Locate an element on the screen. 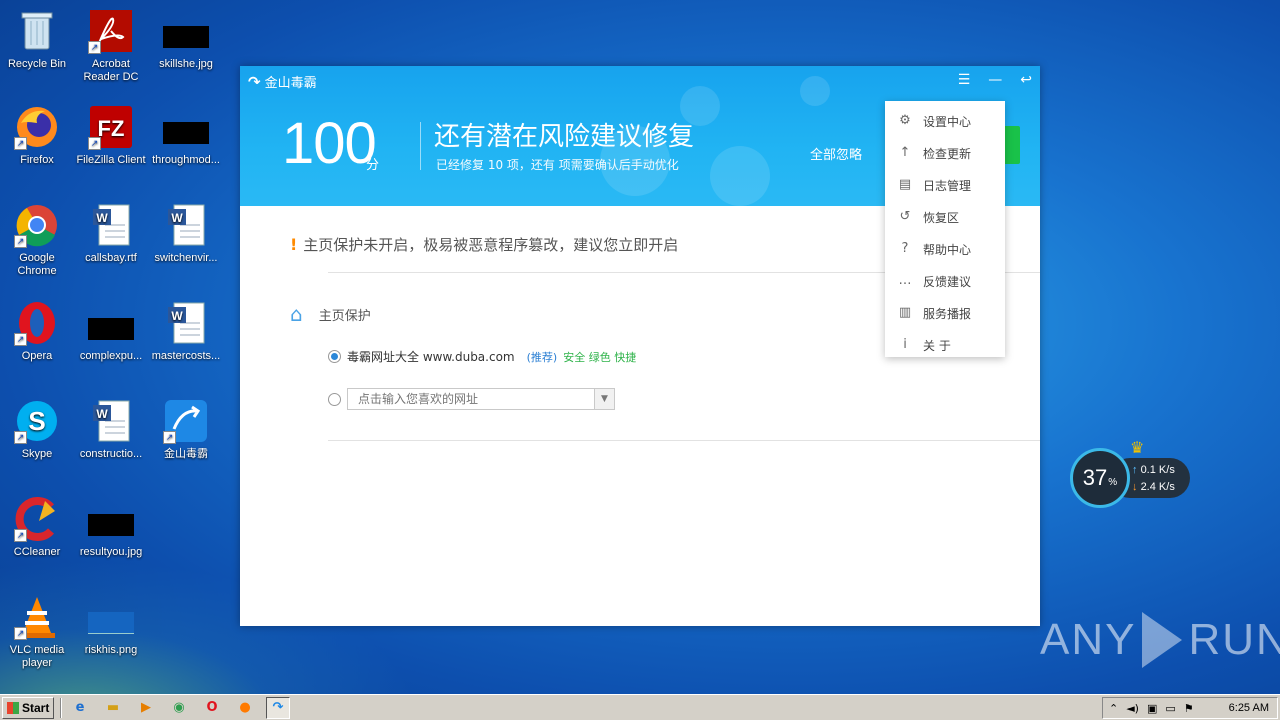 This screenshot has height=720, width=1280. system-tray: ⌃ ◄) ▣ ▭ ⚑ 6:25 AM is located at coordinates (1190, 708).